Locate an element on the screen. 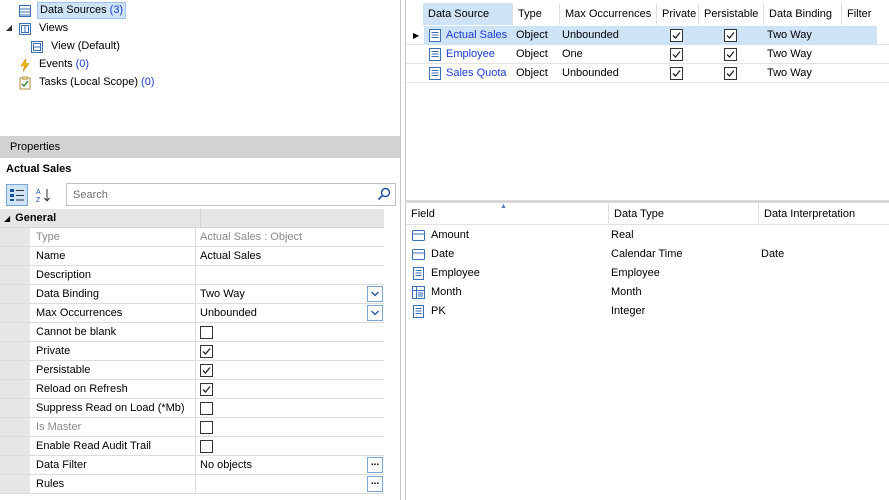 The height and width of the screenshot is (500, 889). property-search-input is located at coordinates (231, 194).